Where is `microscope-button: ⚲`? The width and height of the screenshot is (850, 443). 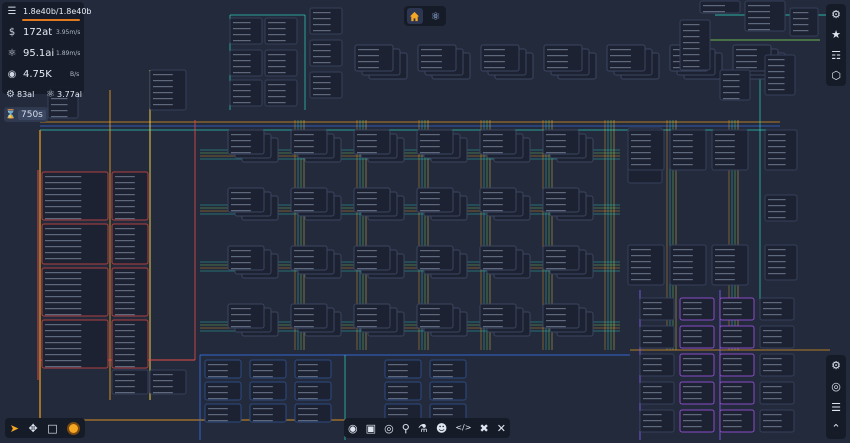
microscope-button: ⚲ is located at coordinates (406, 428).